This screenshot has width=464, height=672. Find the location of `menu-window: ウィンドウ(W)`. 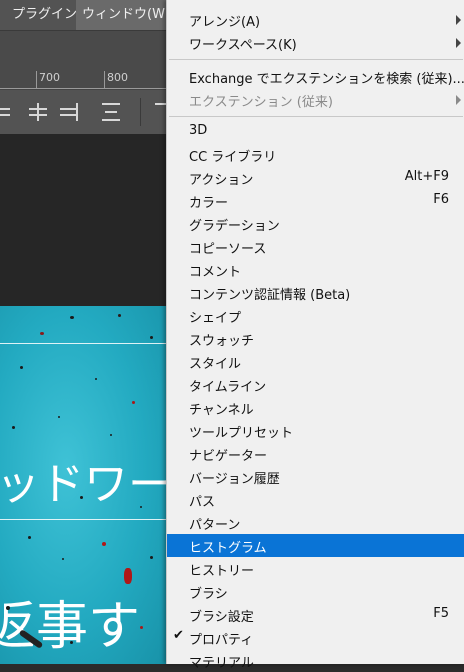

menu-window: ウィンドウ(W) is located at coordinates (126, 15).